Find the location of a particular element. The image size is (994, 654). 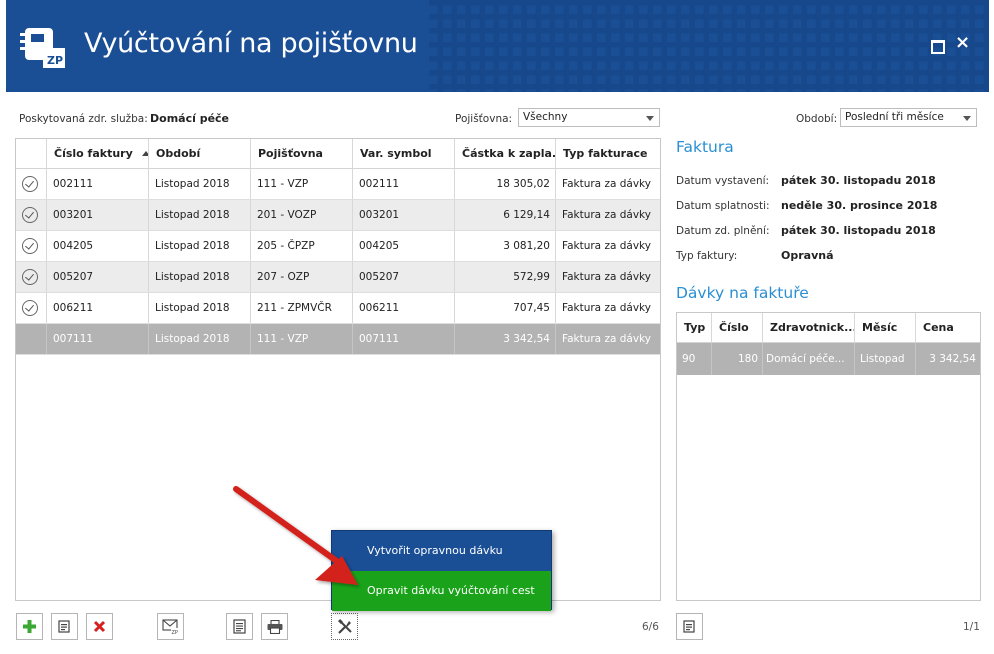

cell-number: 003201 is located at coordinates (98, 215).